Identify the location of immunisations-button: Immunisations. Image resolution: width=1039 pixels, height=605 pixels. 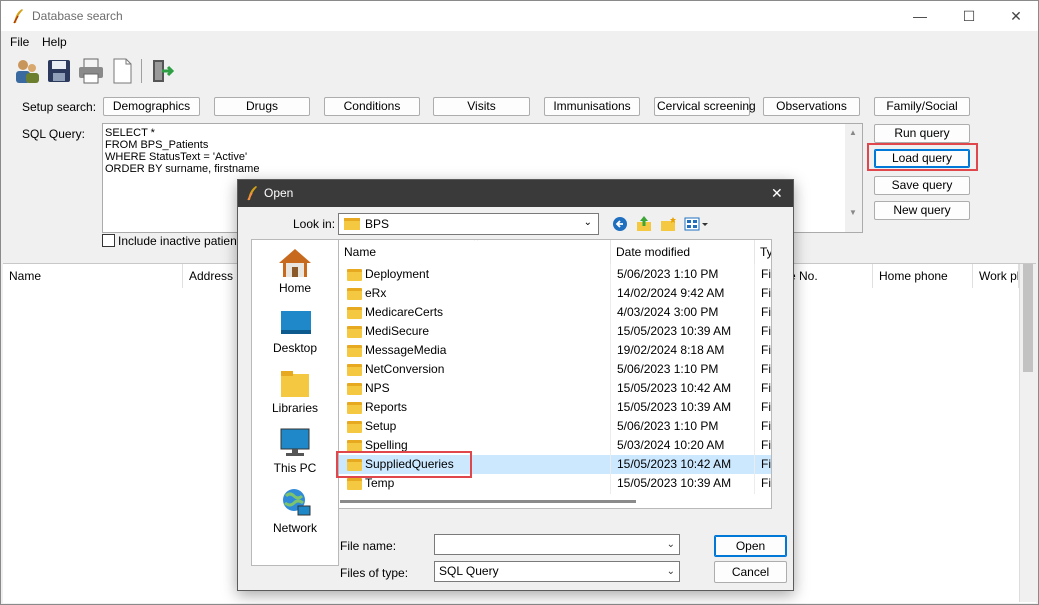
(592, 106).